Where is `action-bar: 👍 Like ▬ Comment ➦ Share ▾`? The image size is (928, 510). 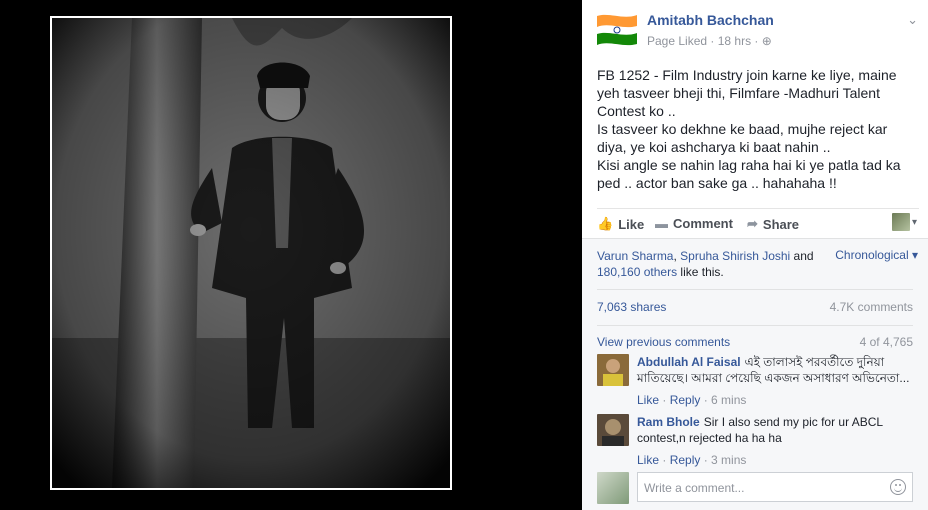
action-bar: 👍 Like ▬ Comment ➦ Share ▾ is located at coordinates (758, 223).